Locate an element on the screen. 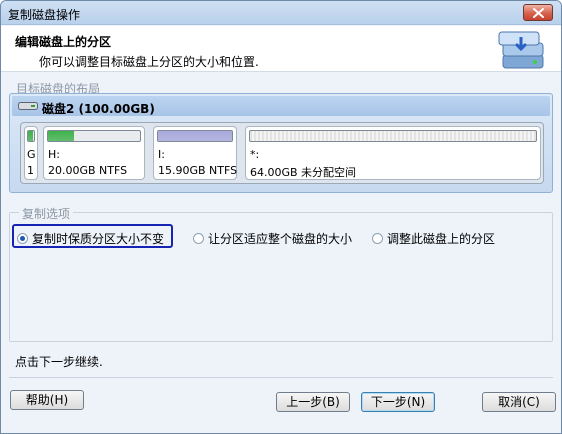  partition-label: G is located at coordinates (31, 154).